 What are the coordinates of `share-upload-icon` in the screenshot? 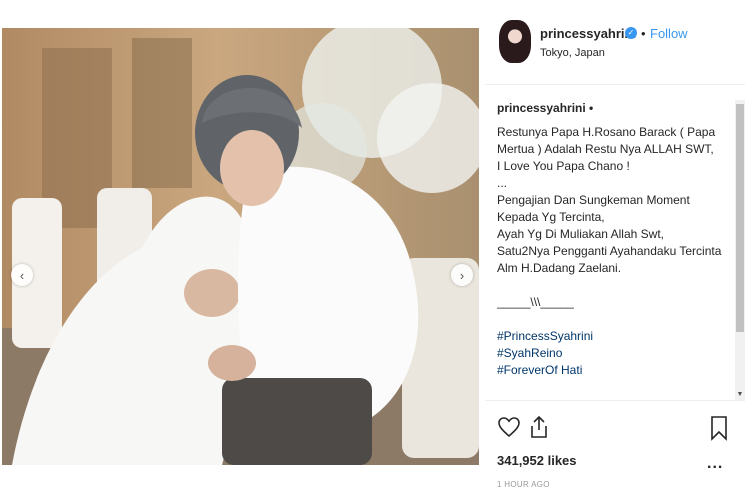 It's located at (539, 426).